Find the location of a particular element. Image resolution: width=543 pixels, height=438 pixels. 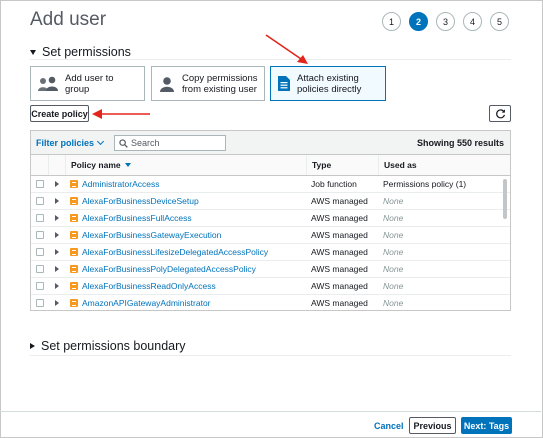

column-label: Policy name is located at coordinates (96, 165).